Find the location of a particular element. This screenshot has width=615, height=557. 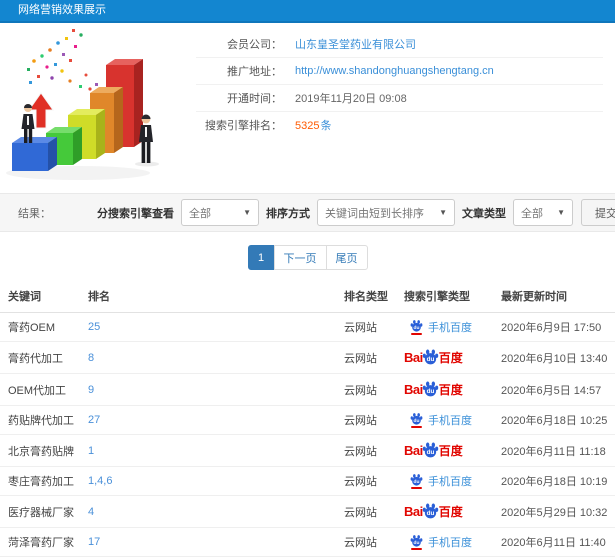

info-label: 搜索引擎排名： is located at coordinates (243, 126).